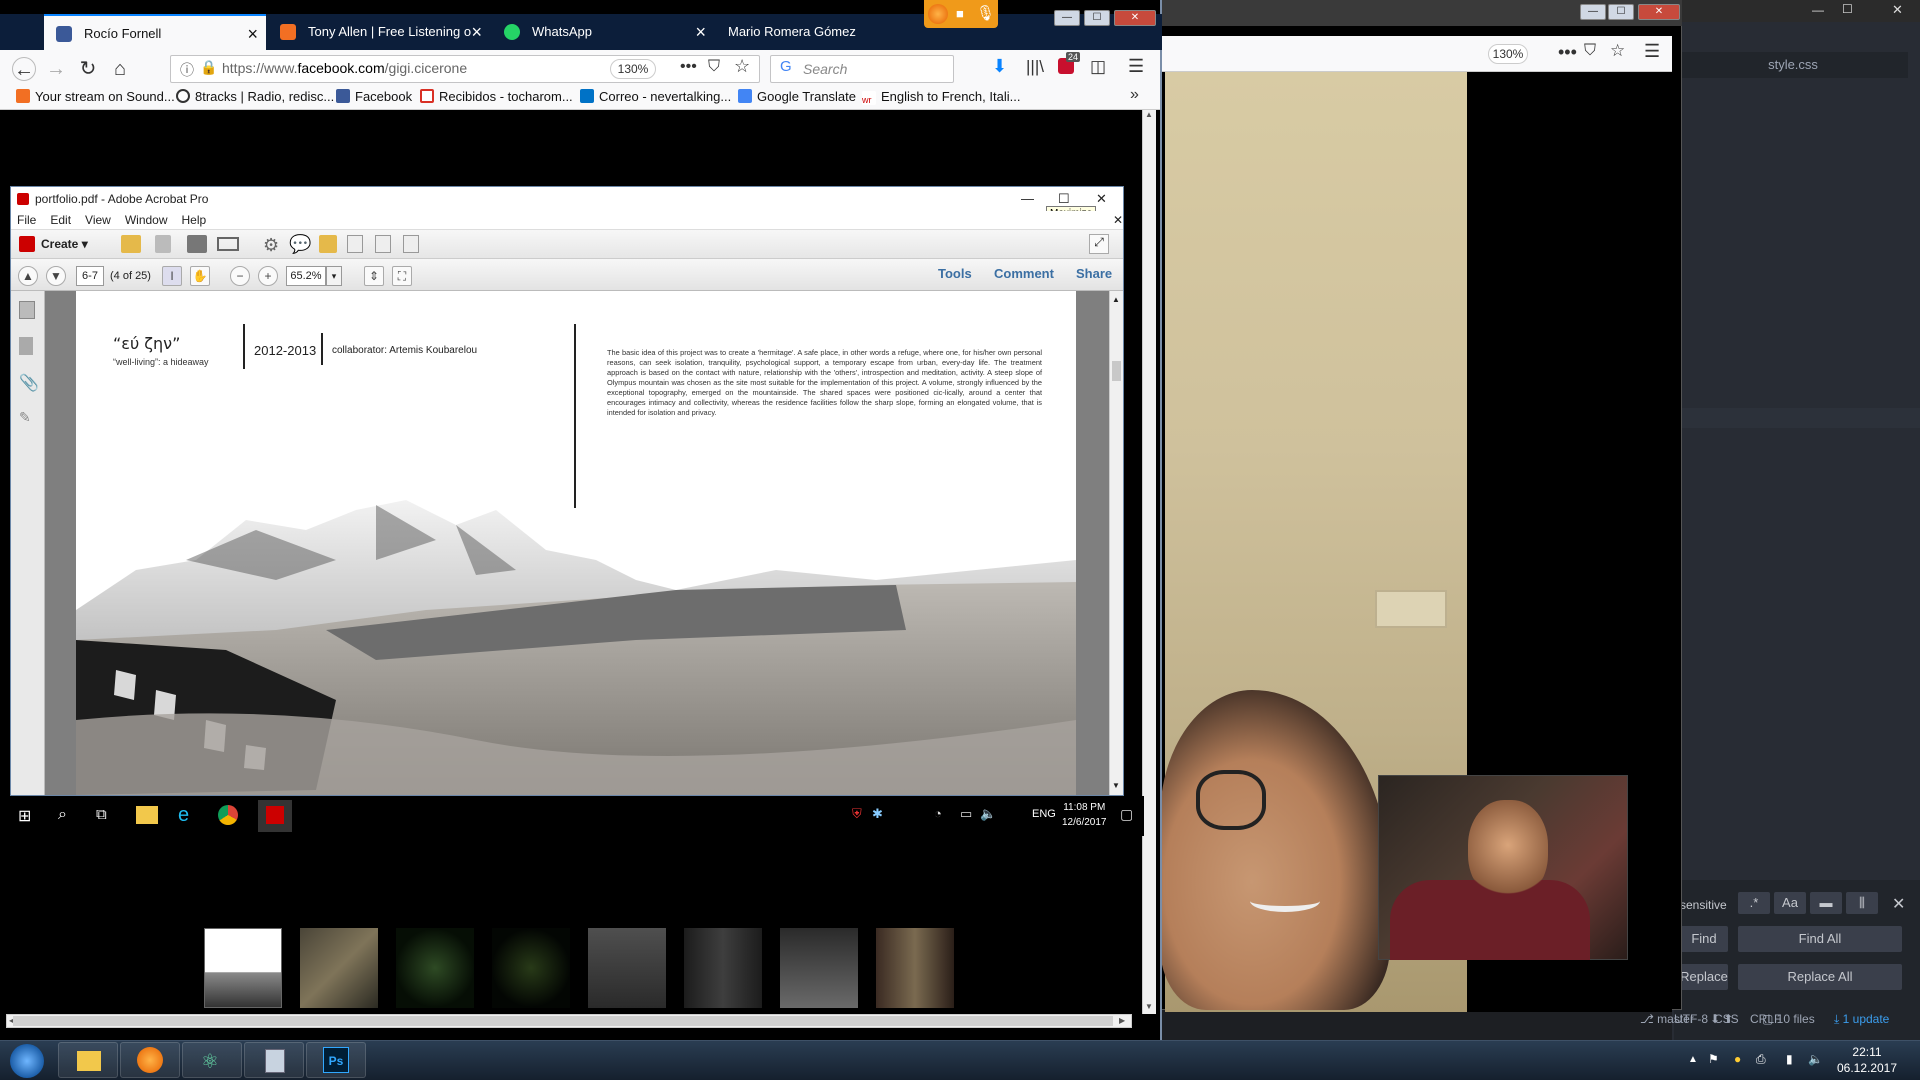 This screenshot has width=1920, height=1080. Describe the element at coordinates (268, 276) in the screenshot. I see `zoom-in-icon: +` at that location.